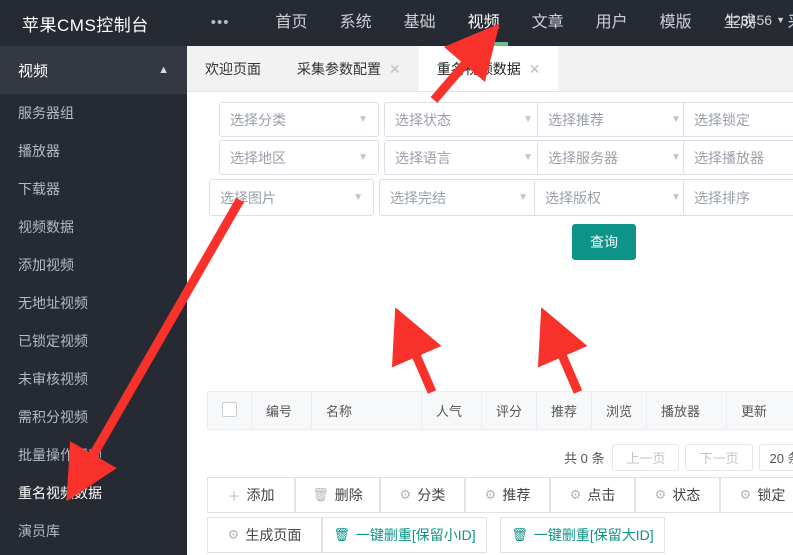  What do you see at coordinates (93, 379) in the screenshot?
I see `sidebar-item-unaudited-video: 未审核视频` at bounding box center [93, 379].